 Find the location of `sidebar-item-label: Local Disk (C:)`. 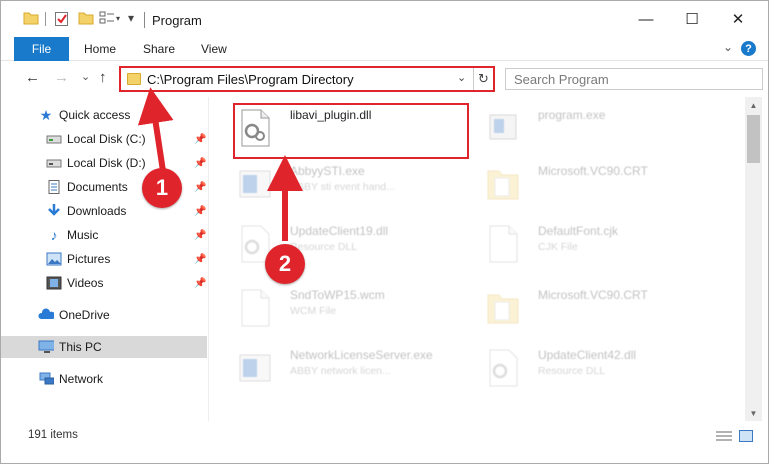

sidebar-item-label: Local Disk (C:) is located at coordinates (106, 139).